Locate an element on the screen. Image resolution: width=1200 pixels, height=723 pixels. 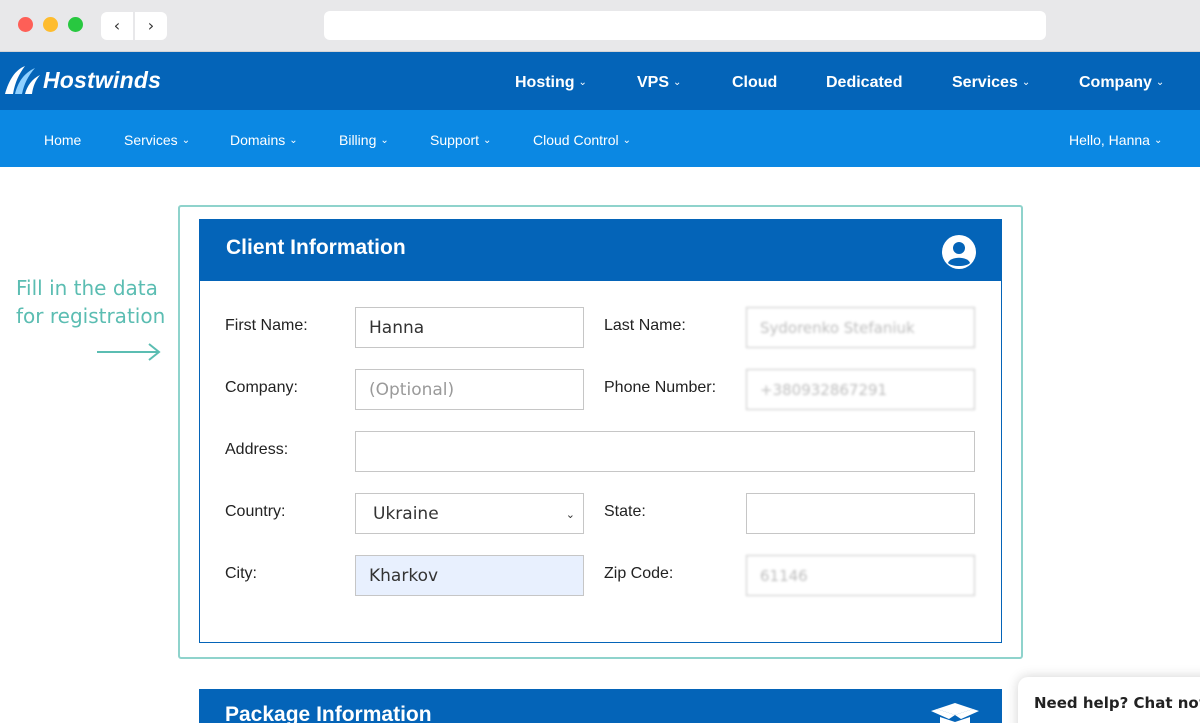
phone-number-label: Phone Number: is located at coordinates (660, 387).